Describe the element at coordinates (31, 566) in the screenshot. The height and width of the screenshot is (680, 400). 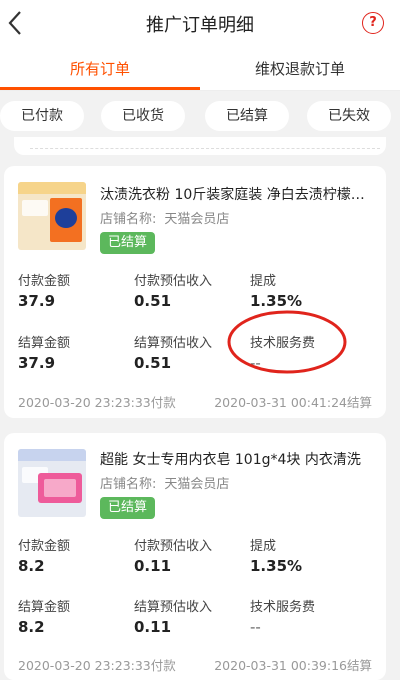
I see `pay-amount-value: 8.2` at that location.